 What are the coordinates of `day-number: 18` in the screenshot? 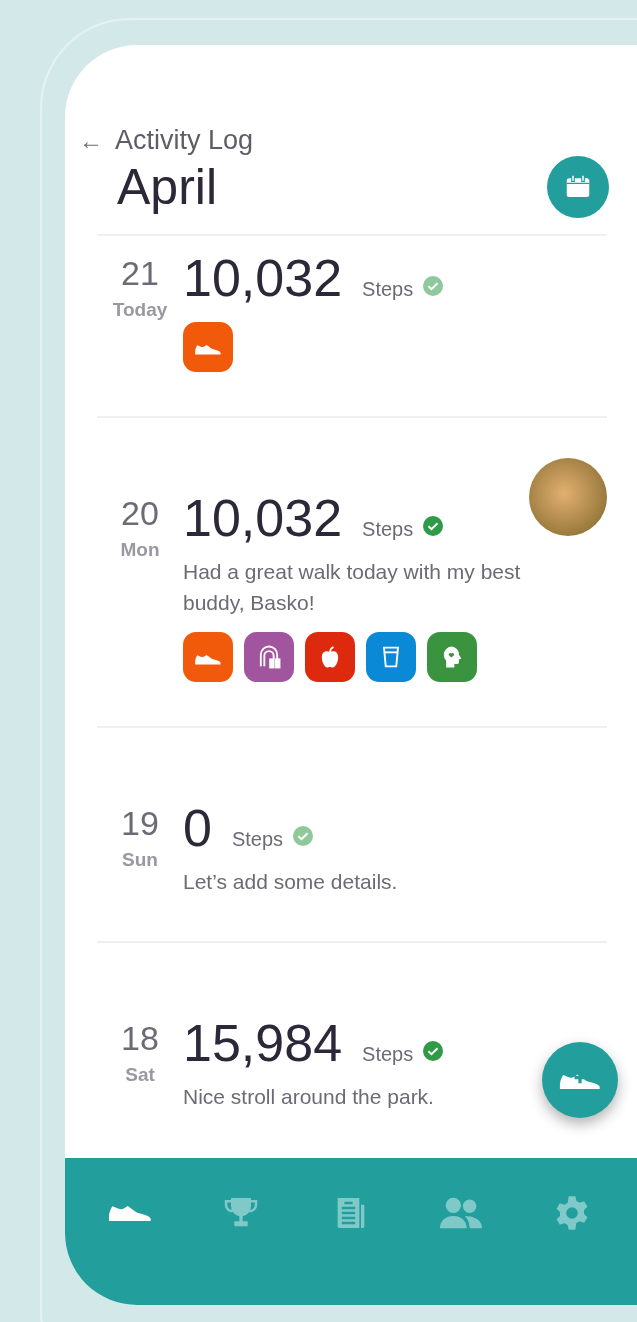 It's located at (140, 1038).